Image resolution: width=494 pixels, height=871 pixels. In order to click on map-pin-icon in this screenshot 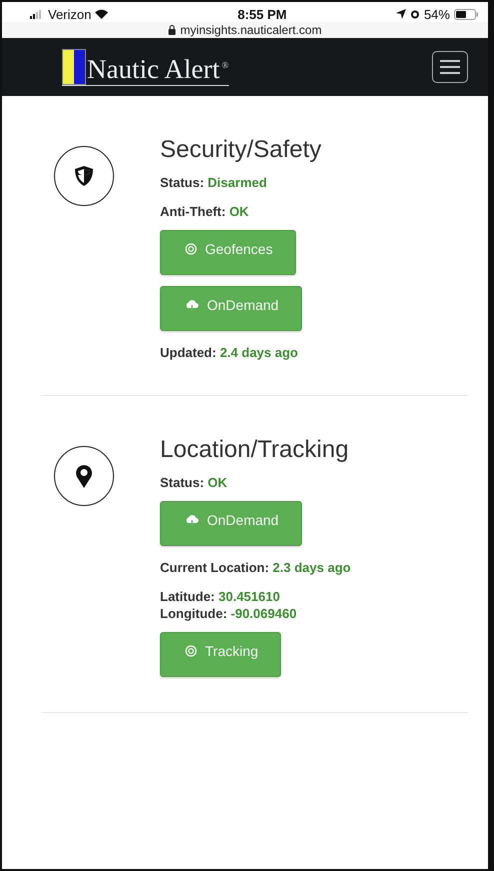, I will do `click(84, 476)`.